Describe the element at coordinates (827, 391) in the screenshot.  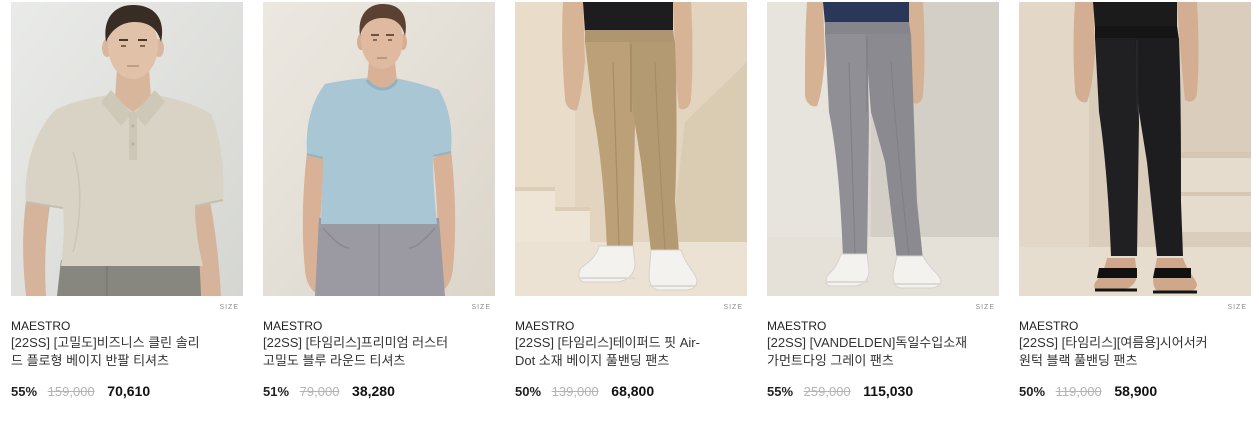
I see `original-price: 259,000` at that location.